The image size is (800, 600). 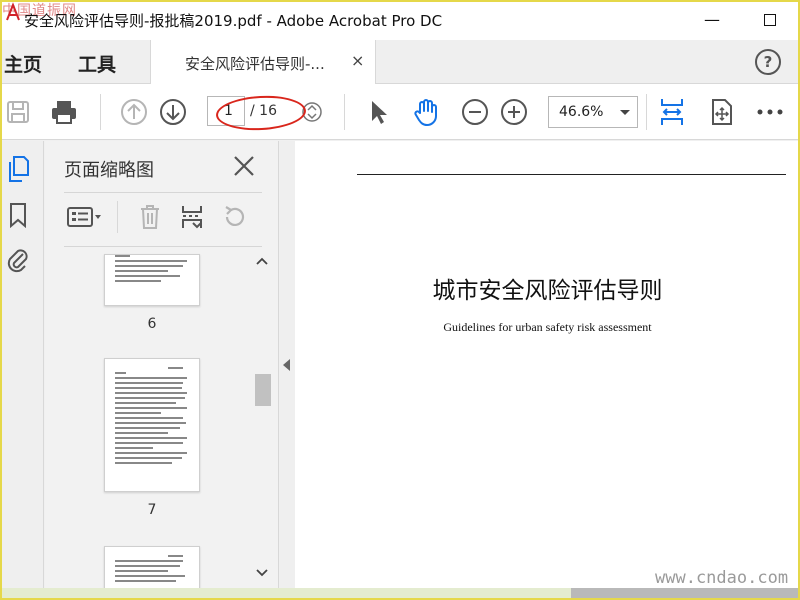 I want to click on thumbnail-options-button, so click(x=85, y=217).